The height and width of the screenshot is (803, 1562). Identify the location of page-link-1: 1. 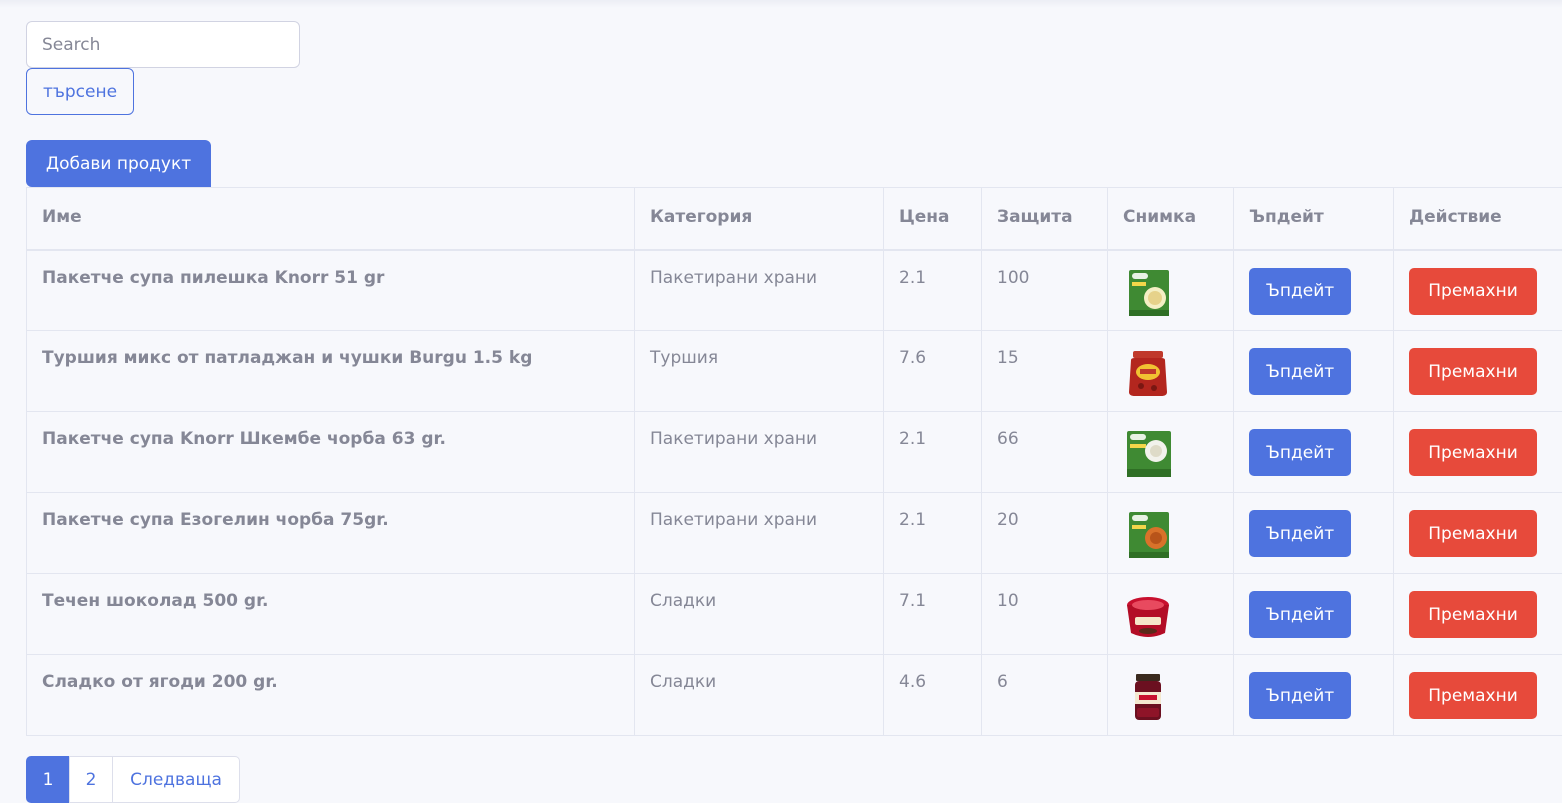
(48, 779).